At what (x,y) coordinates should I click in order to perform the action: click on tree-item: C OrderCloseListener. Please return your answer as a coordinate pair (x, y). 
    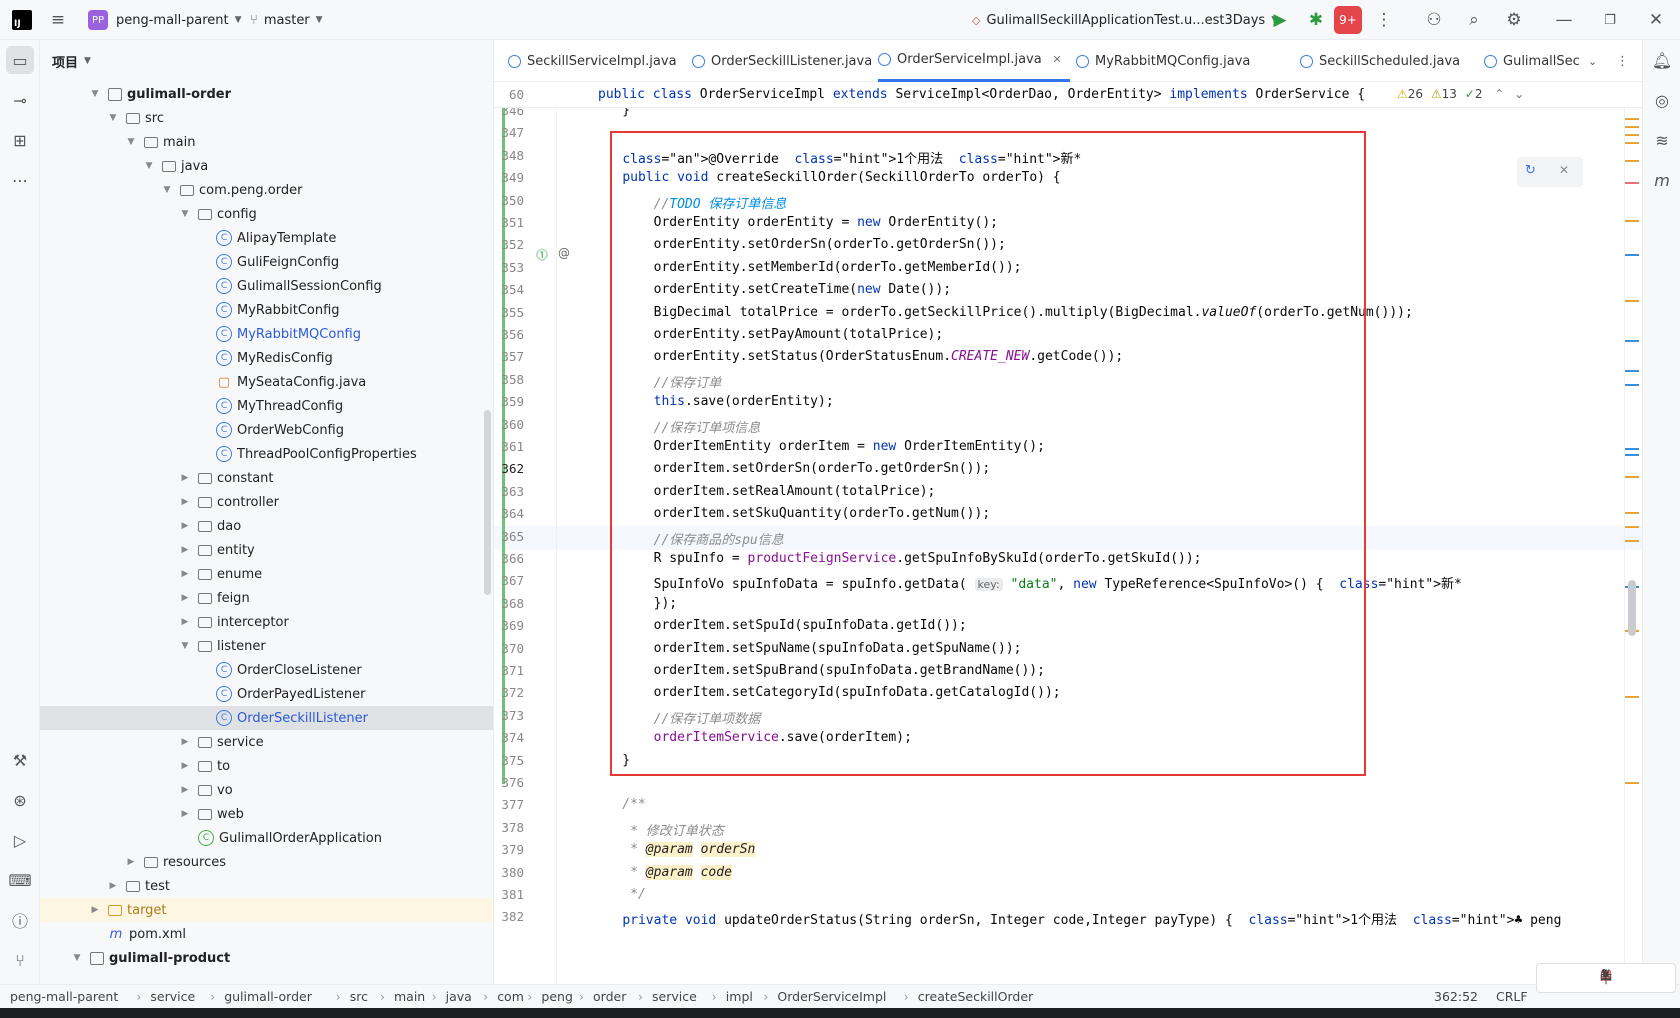
    Looking at the image, I should click on (266, 670).